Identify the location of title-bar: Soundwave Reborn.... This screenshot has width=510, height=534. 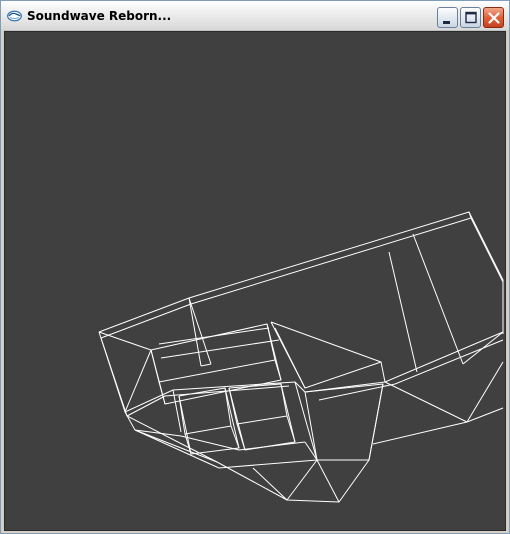
(255, 16).